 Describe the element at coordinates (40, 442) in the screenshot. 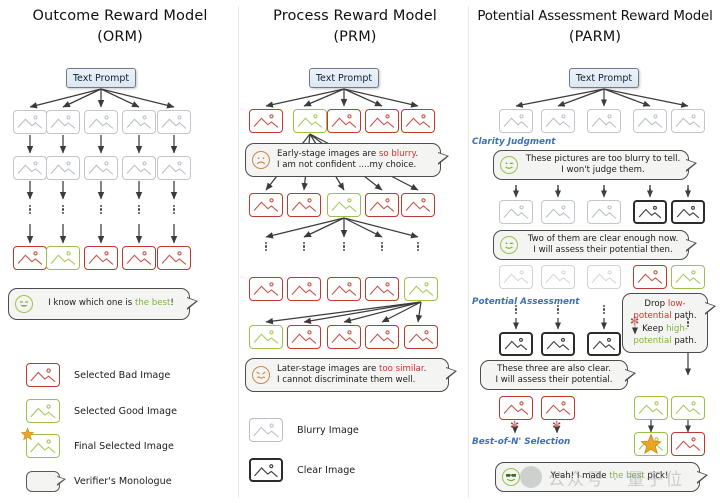

I see `final-image-card-icon` at that location.